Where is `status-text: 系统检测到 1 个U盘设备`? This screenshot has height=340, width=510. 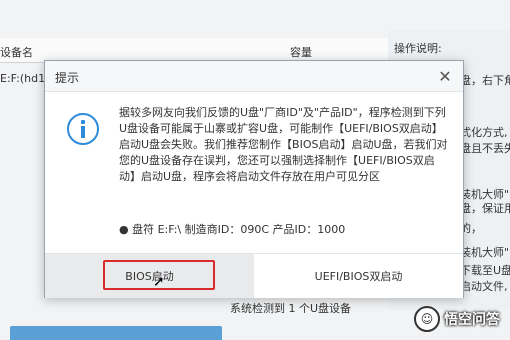 status-text: 系统检测到 1 个U盘设备 is located at coordinates (291, 308).